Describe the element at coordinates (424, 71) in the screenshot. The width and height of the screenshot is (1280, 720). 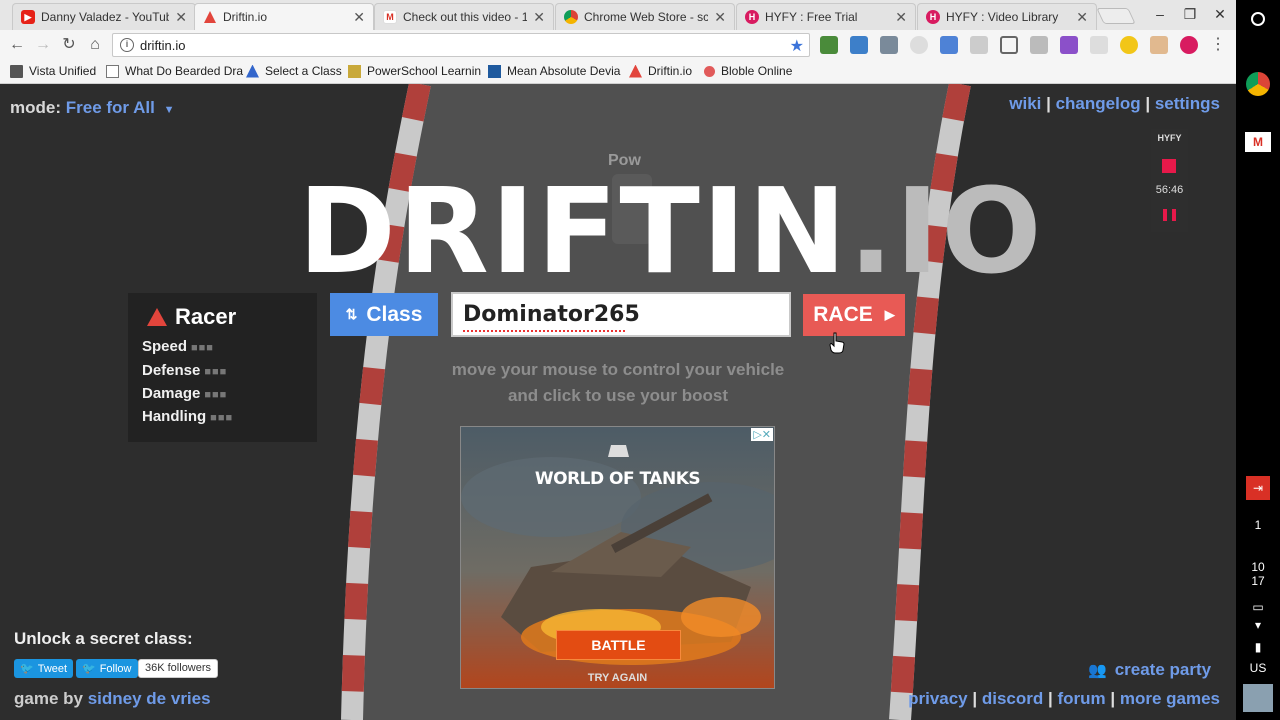
I see `bookmark-label: PowerSchool Learnin` at that location.